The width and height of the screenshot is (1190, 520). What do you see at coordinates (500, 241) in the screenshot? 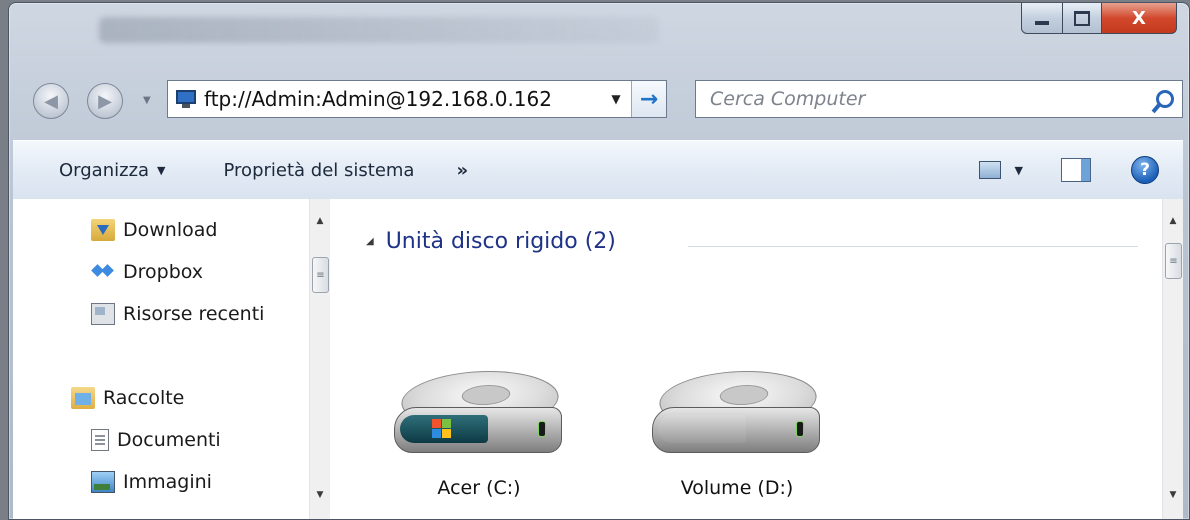
I see `group-title: Unità disco rigido (2)` at bounding box center [500, 241].